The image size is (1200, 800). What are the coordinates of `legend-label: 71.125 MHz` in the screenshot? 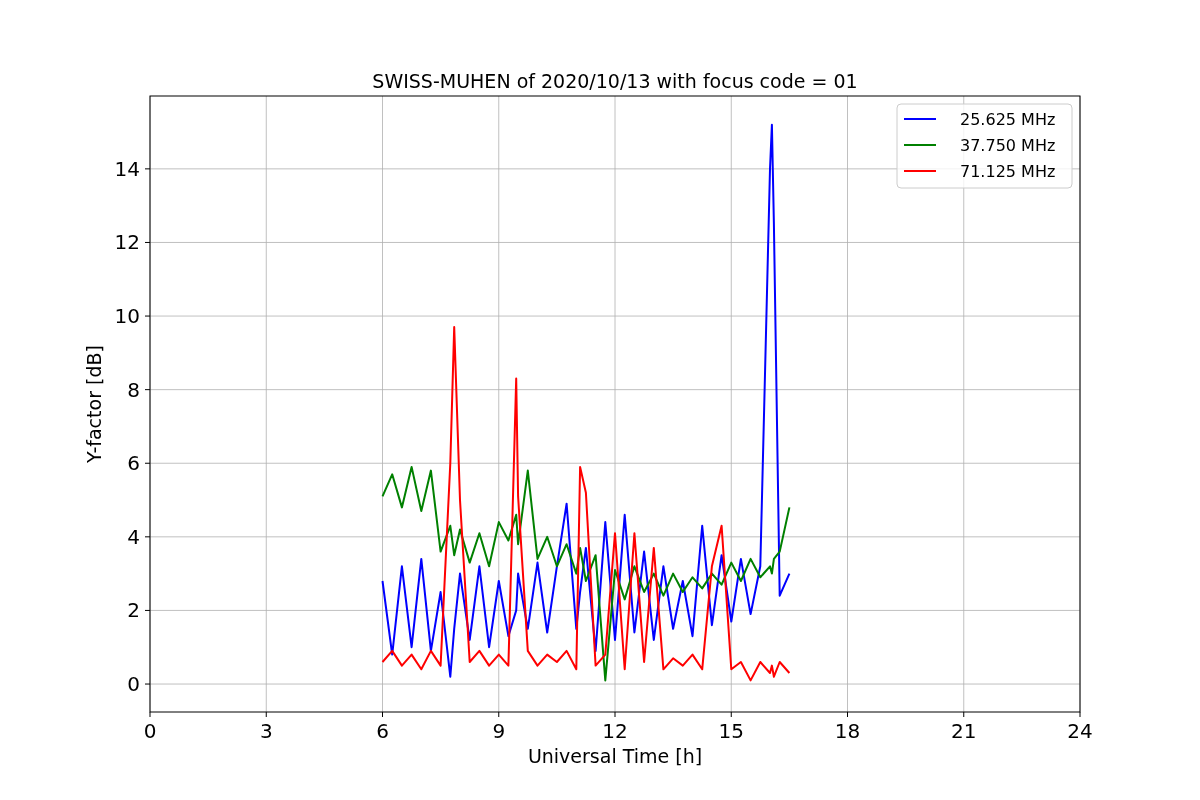 It's located at (1008, 171).